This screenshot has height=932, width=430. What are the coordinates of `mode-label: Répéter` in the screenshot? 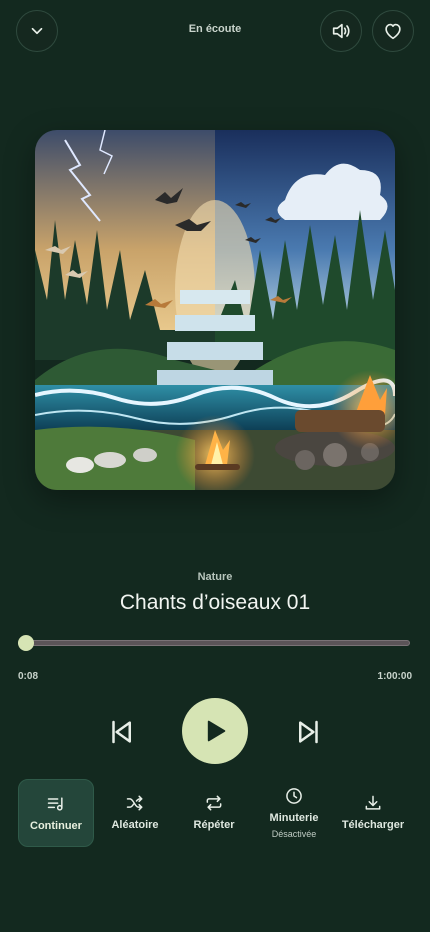 It's located at (214, 825).